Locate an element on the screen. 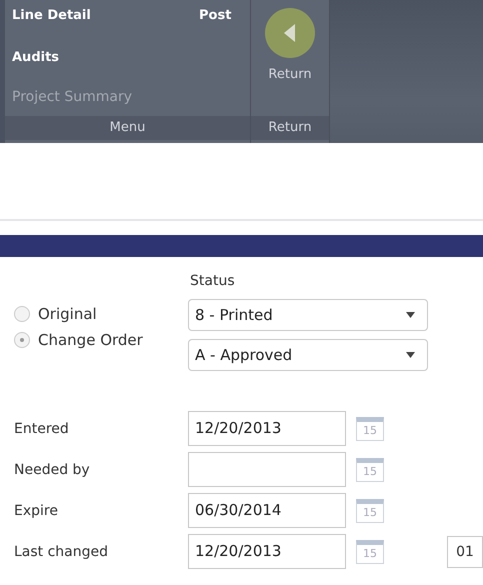  field-label: Status is located at coordinates (213, 281).